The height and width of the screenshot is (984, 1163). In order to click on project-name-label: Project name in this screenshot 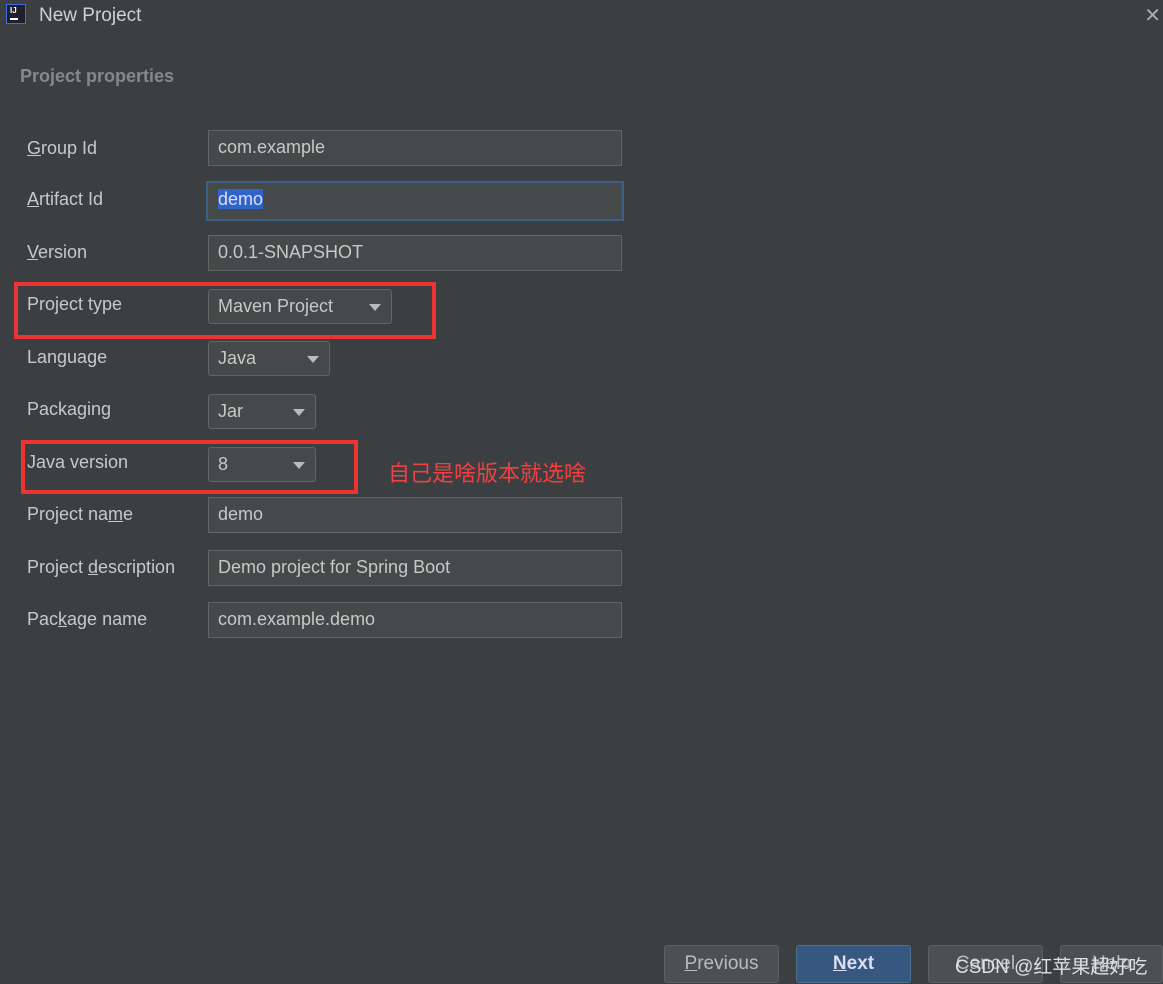, I will do `click(80, 514)`.